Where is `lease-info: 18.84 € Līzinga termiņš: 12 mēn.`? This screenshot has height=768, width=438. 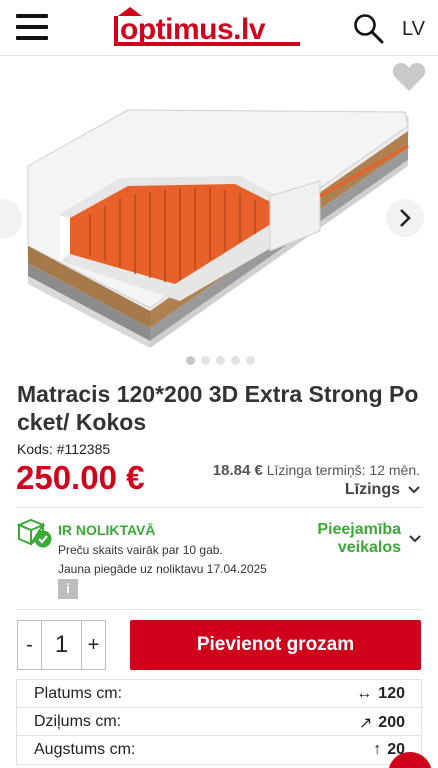 lease-info: 18.84 € Līzinga termiņš: 12 mēn. is located at coordinates (316, 470).